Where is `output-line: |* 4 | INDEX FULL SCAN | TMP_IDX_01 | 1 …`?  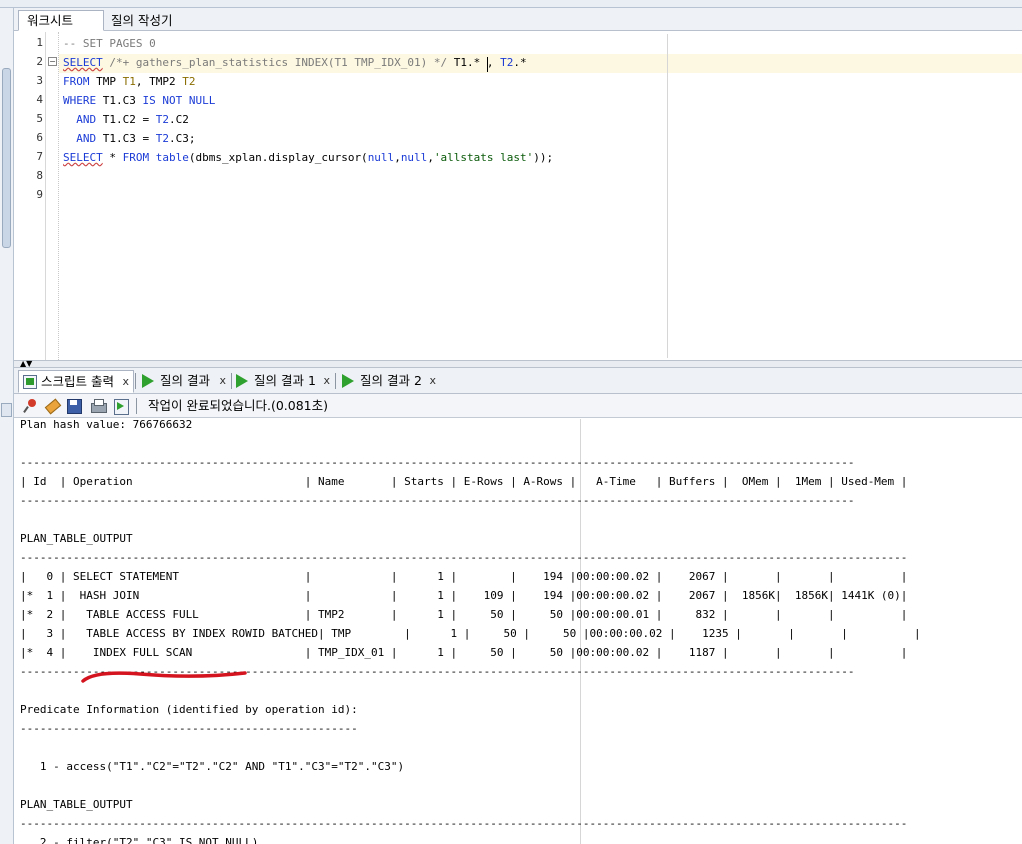 output-line: |* 4 | INDEX FULL SCAN | TMP_IDX_01 | 1 … is located at coordinates (464, 652).